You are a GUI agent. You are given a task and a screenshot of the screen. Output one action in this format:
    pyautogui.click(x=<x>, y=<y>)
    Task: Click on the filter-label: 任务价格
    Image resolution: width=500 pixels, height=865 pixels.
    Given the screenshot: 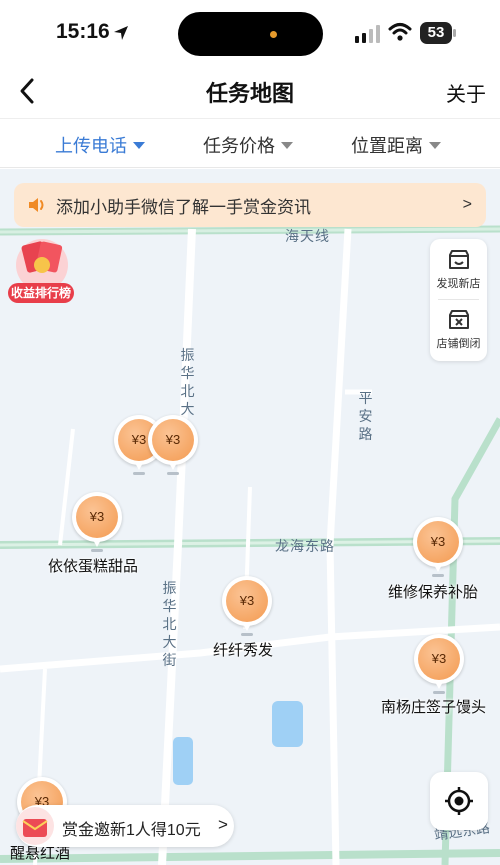 What is the action you would take?
    pyautogui.click(x=239, y=146)
    